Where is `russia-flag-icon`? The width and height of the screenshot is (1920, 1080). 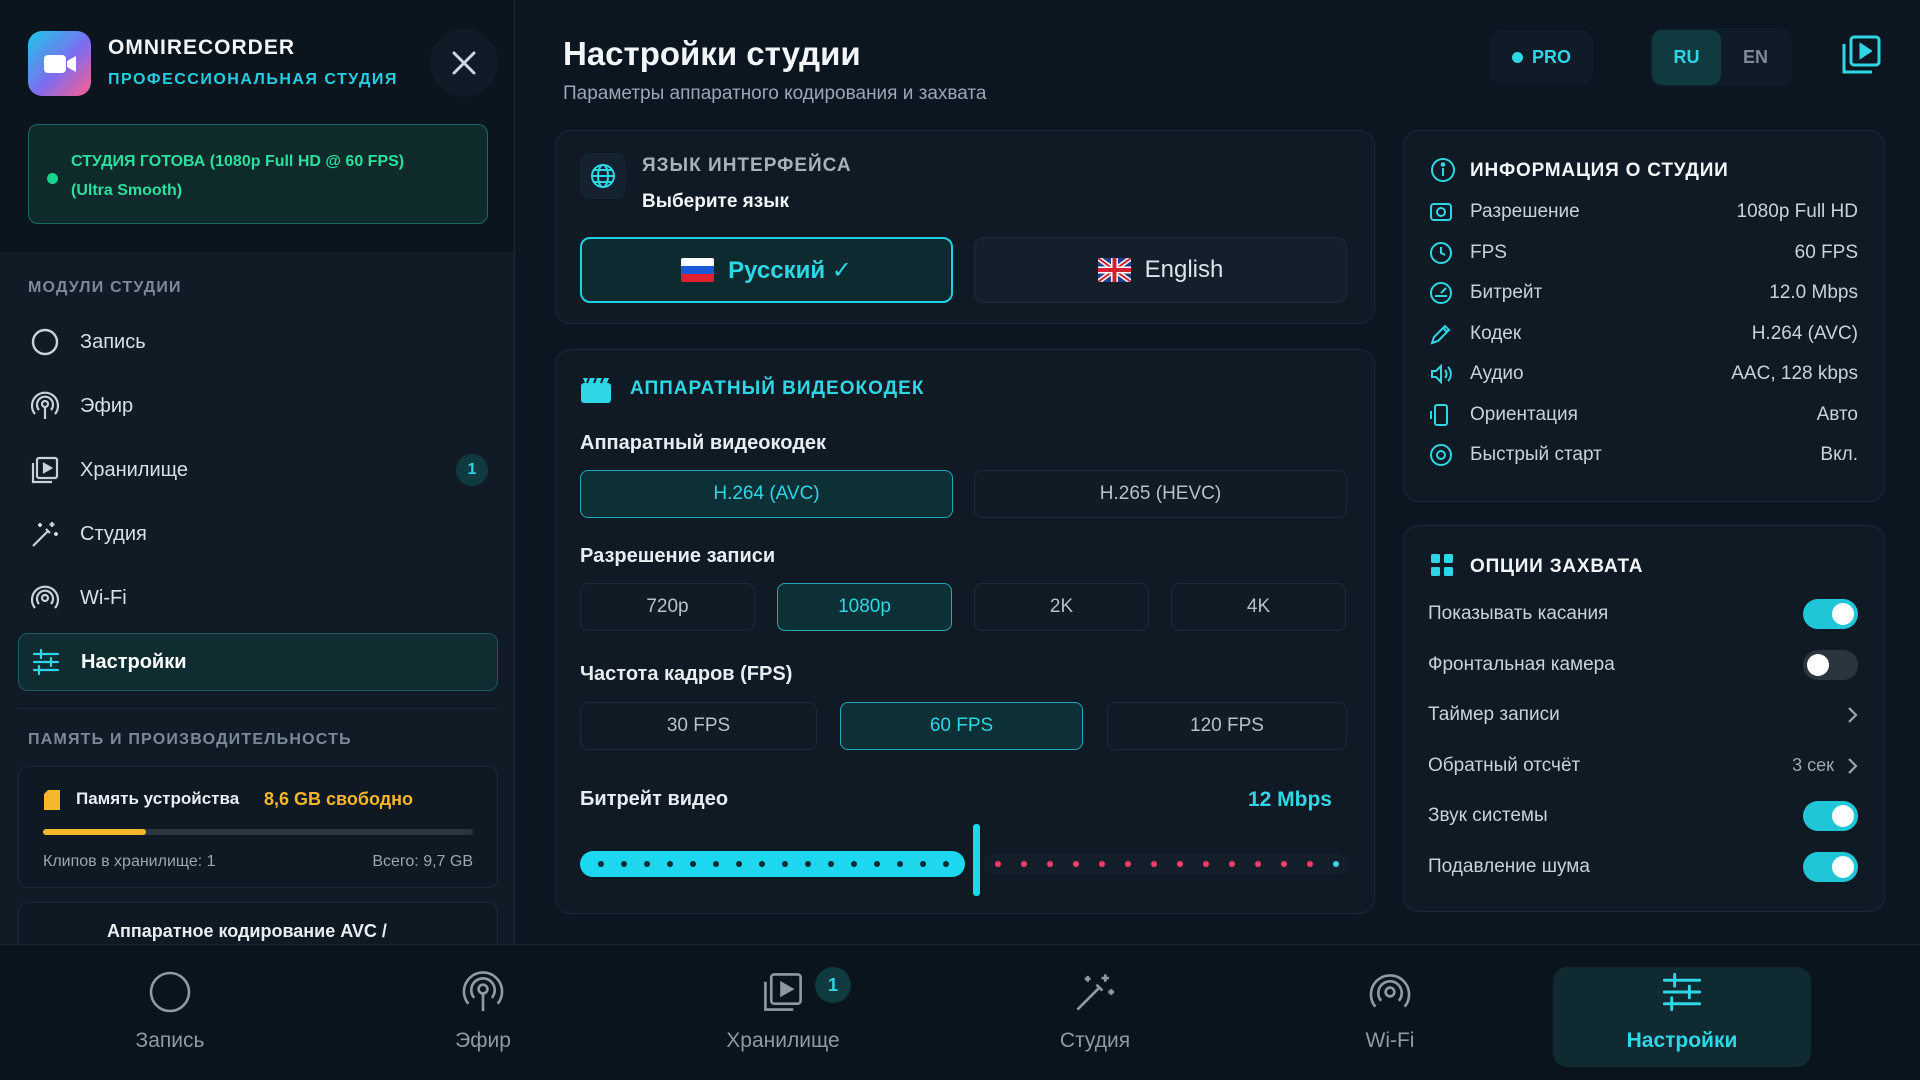
russia-flag-icon is located at coordinates (698, 270).